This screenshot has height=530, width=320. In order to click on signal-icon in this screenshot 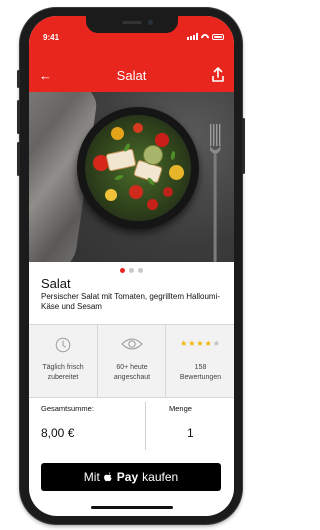, I will do `click(192, 36)`.